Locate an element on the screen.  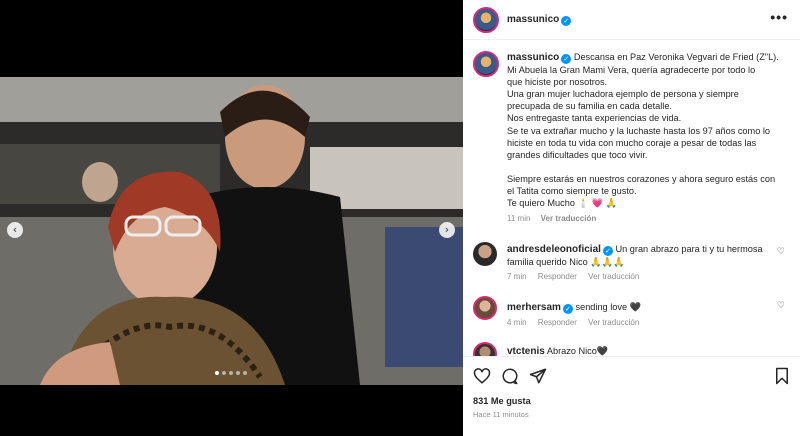
likes-count: 831 Me gusta is located at coordinates (502, 401).